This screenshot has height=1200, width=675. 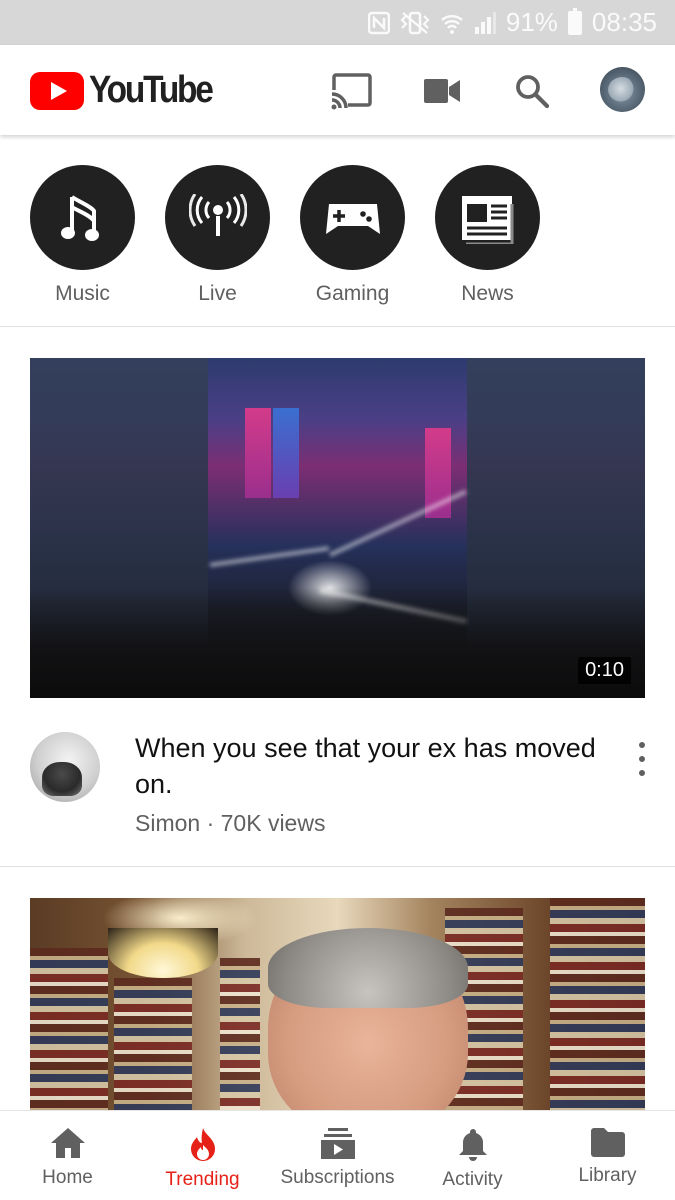 I want to click on nav-trending: Trending, so click(x=202, y=1155).